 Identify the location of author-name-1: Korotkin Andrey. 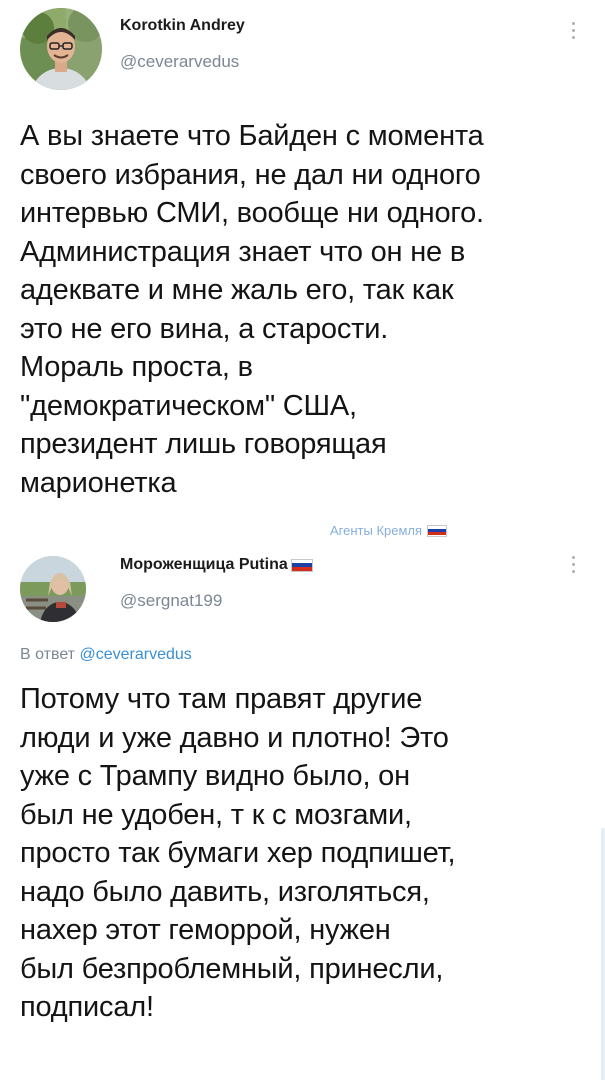
(182, 26).